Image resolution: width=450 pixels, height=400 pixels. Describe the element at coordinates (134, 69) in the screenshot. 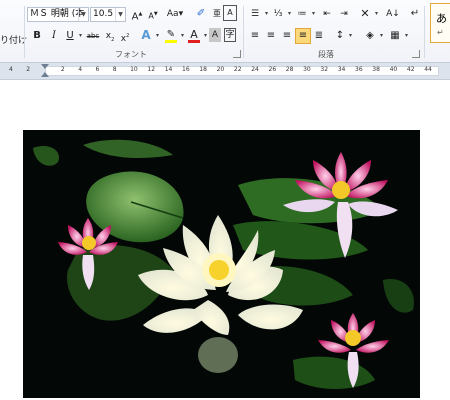

I see `ruler-tick-label: 10` at that location.